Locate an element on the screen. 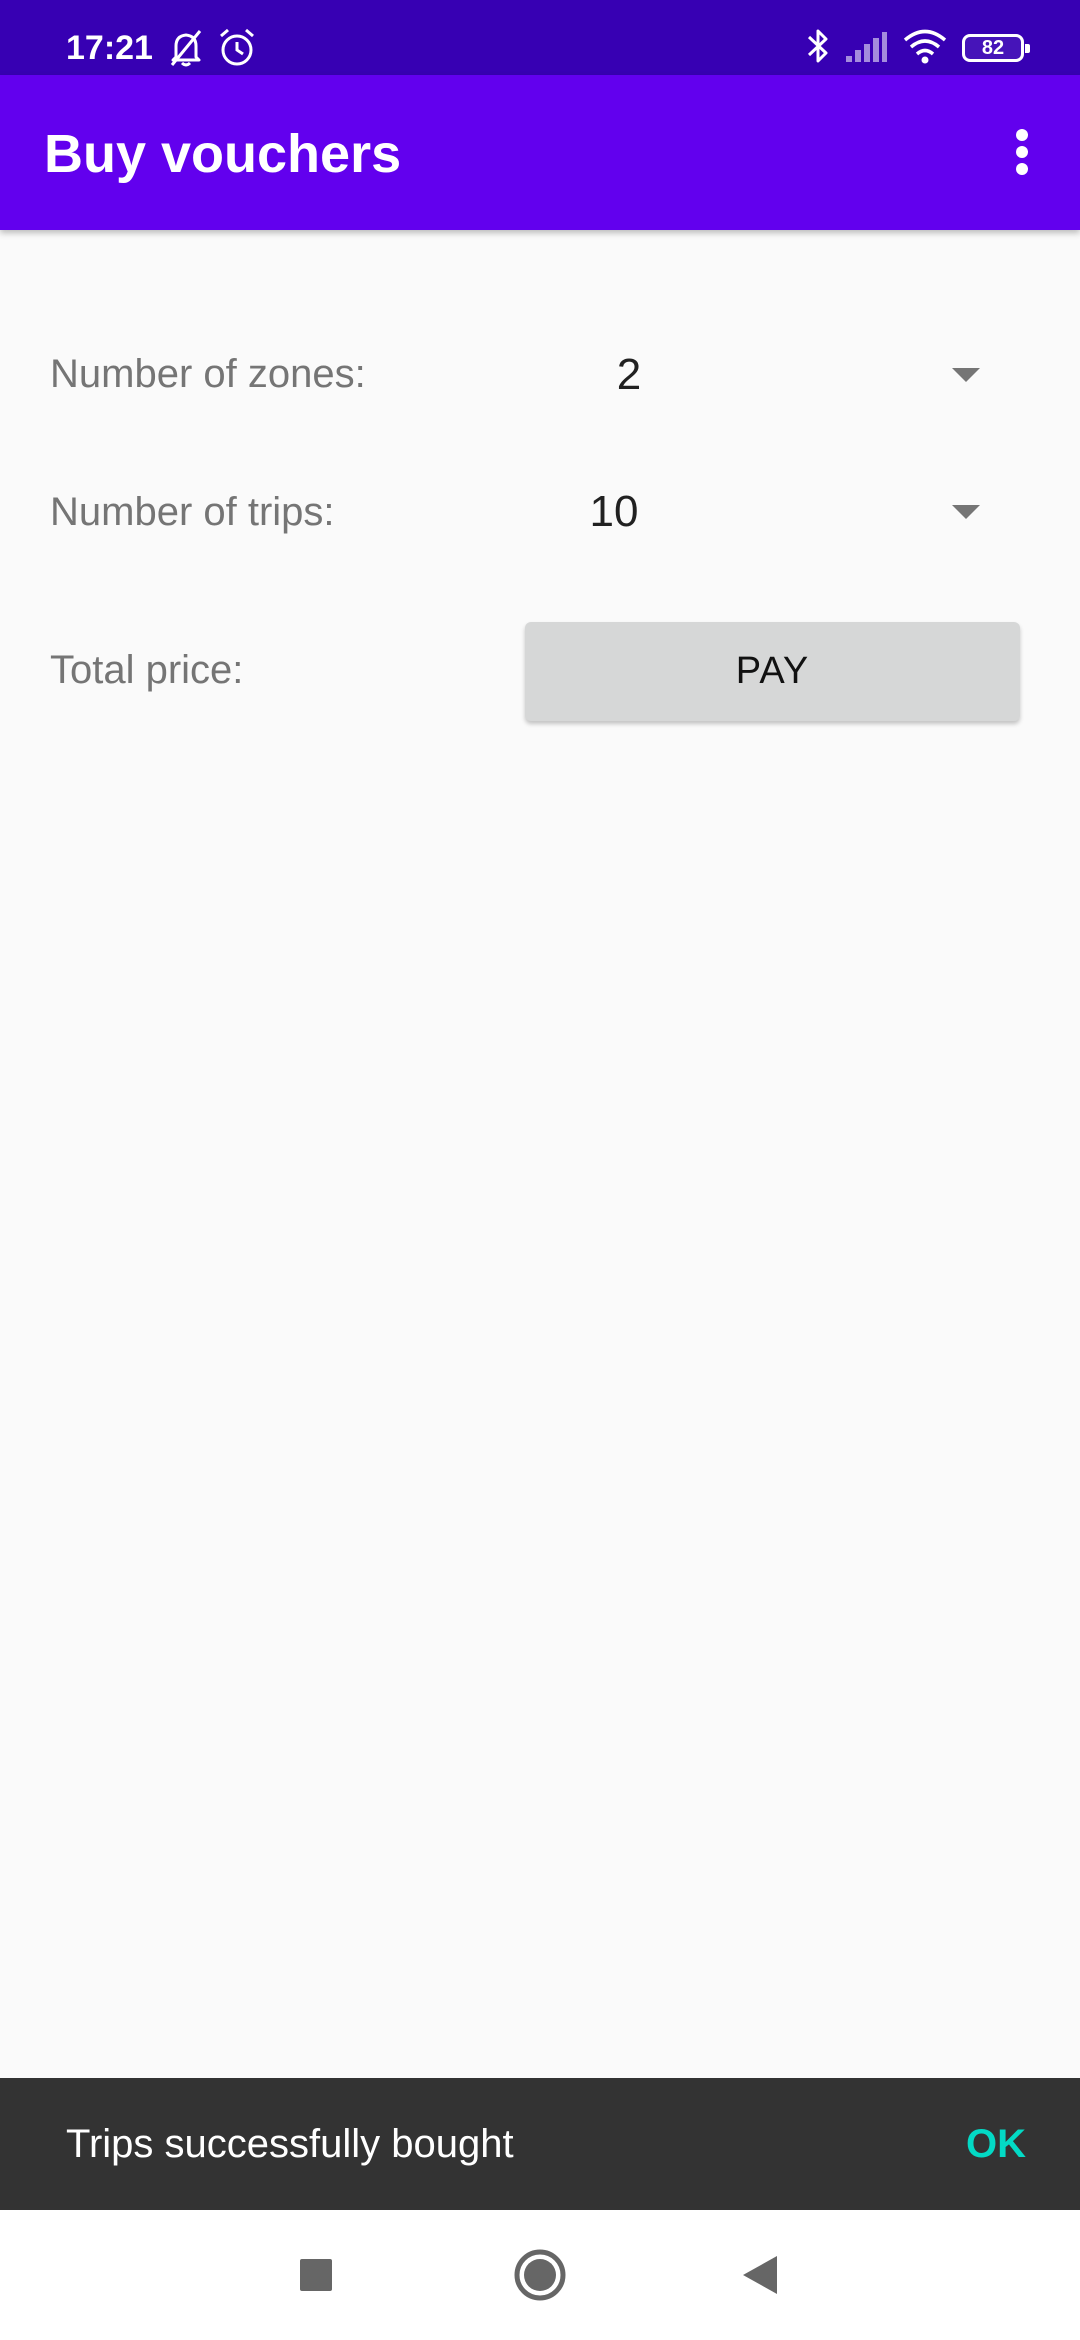  total-price-label: Total price: is located at coordinates (147, 670).